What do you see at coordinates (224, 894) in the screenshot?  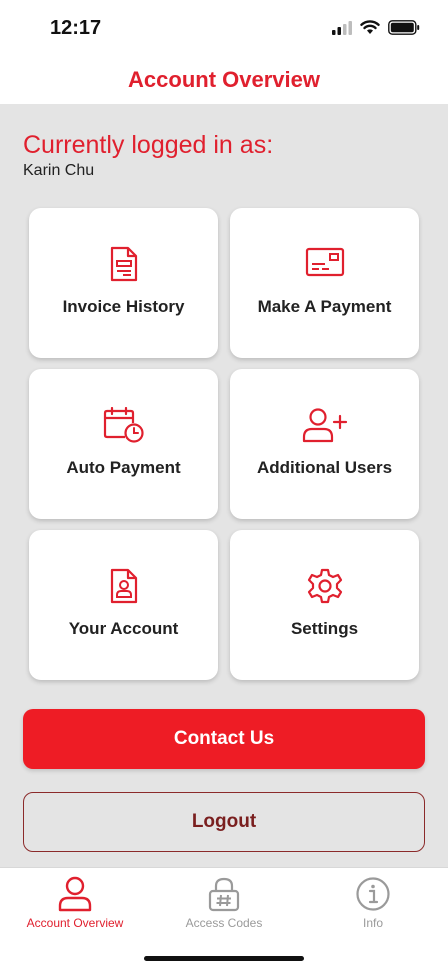 I see `lock-hash-icon` at bounding box center [224, 894].